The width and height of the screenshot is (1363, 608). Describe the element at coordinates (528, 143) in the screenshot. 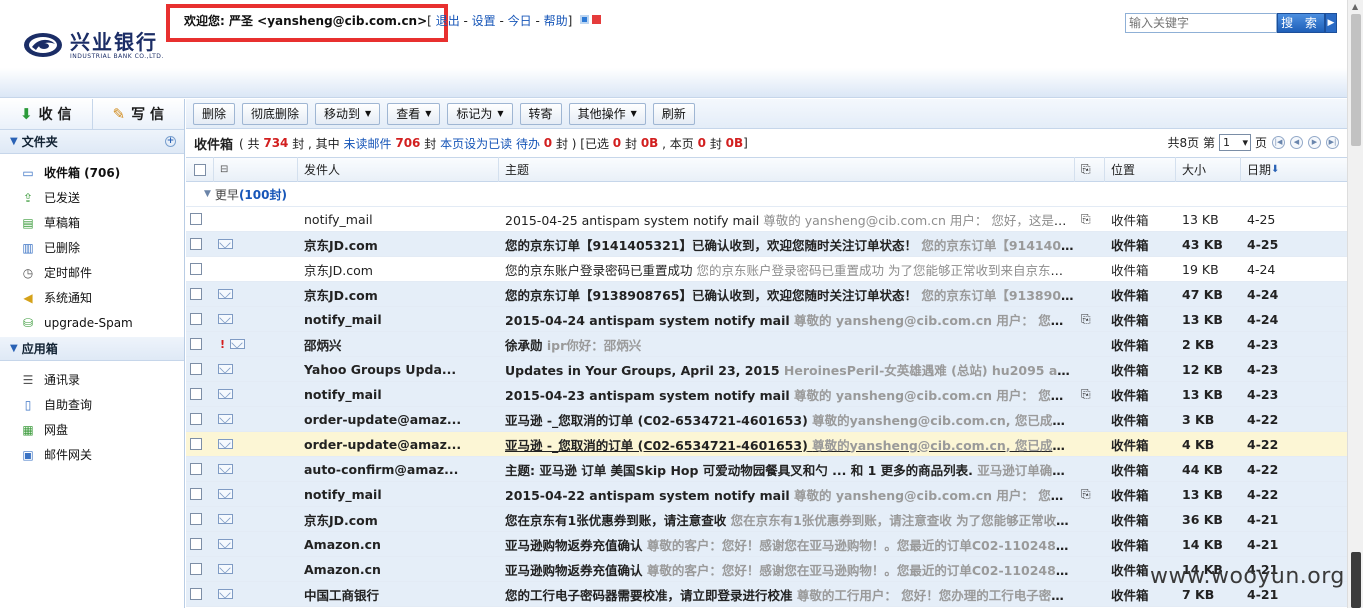

I see `todo-link: 待办` at that location.